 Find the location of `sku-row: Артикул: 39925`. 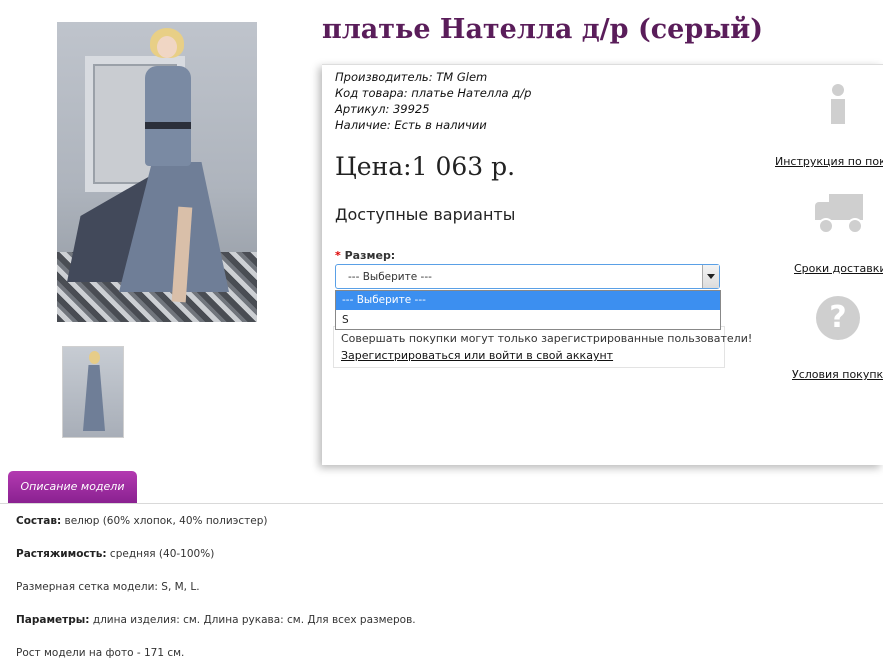

sku-row: Артикул: 39925 is located at coordinates (382, 109).